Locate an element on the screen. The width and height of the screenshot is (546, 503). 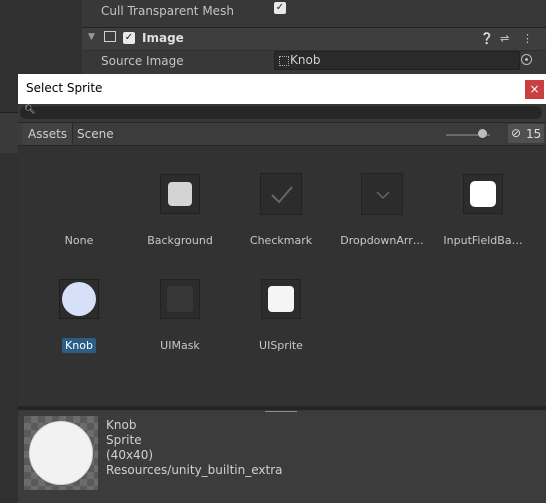
hidden-packages-toggle: ⊘ 15 is located at coordinates (526, 133).